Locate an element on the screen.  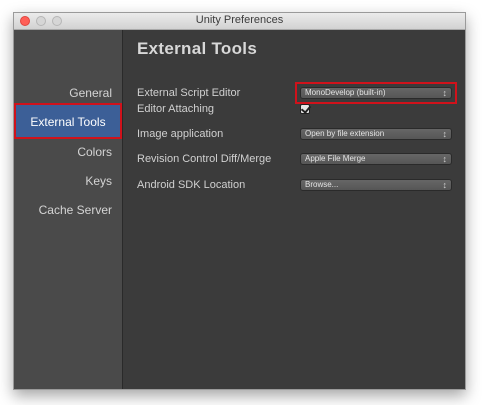
sidebar-item-colors: Colors is located at coordinates (94, 152).